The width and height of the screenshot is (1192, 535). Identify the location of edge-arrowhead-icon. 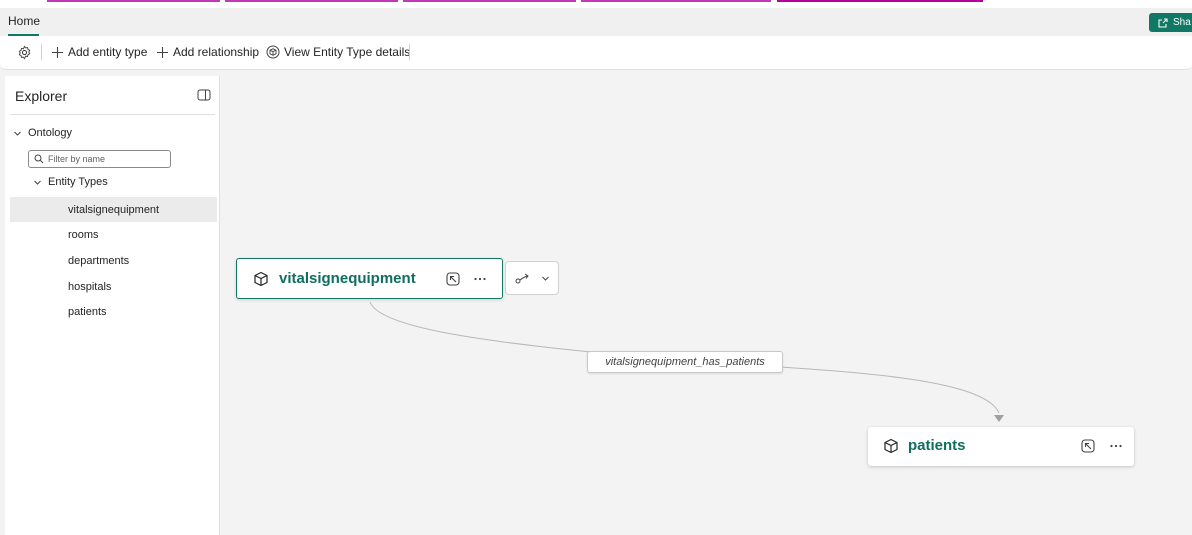
(999, 418).